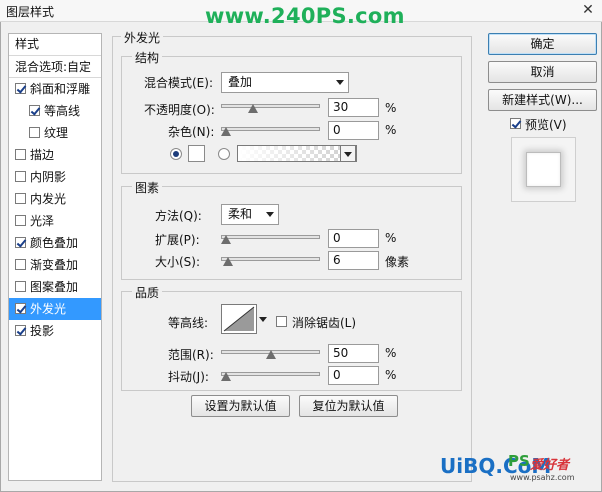 The width and height of the screenshot is (602, 492). What do you see at coordinates (226, 131) in the screenshot?
I see `noise-slider-thumb` at bounding box center [226, 131].